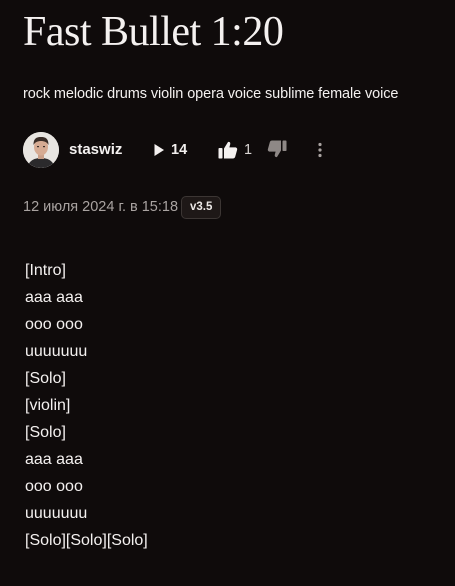 The image size is (455, 586). I want to click on play-count-value: 14, so click(179, 150).